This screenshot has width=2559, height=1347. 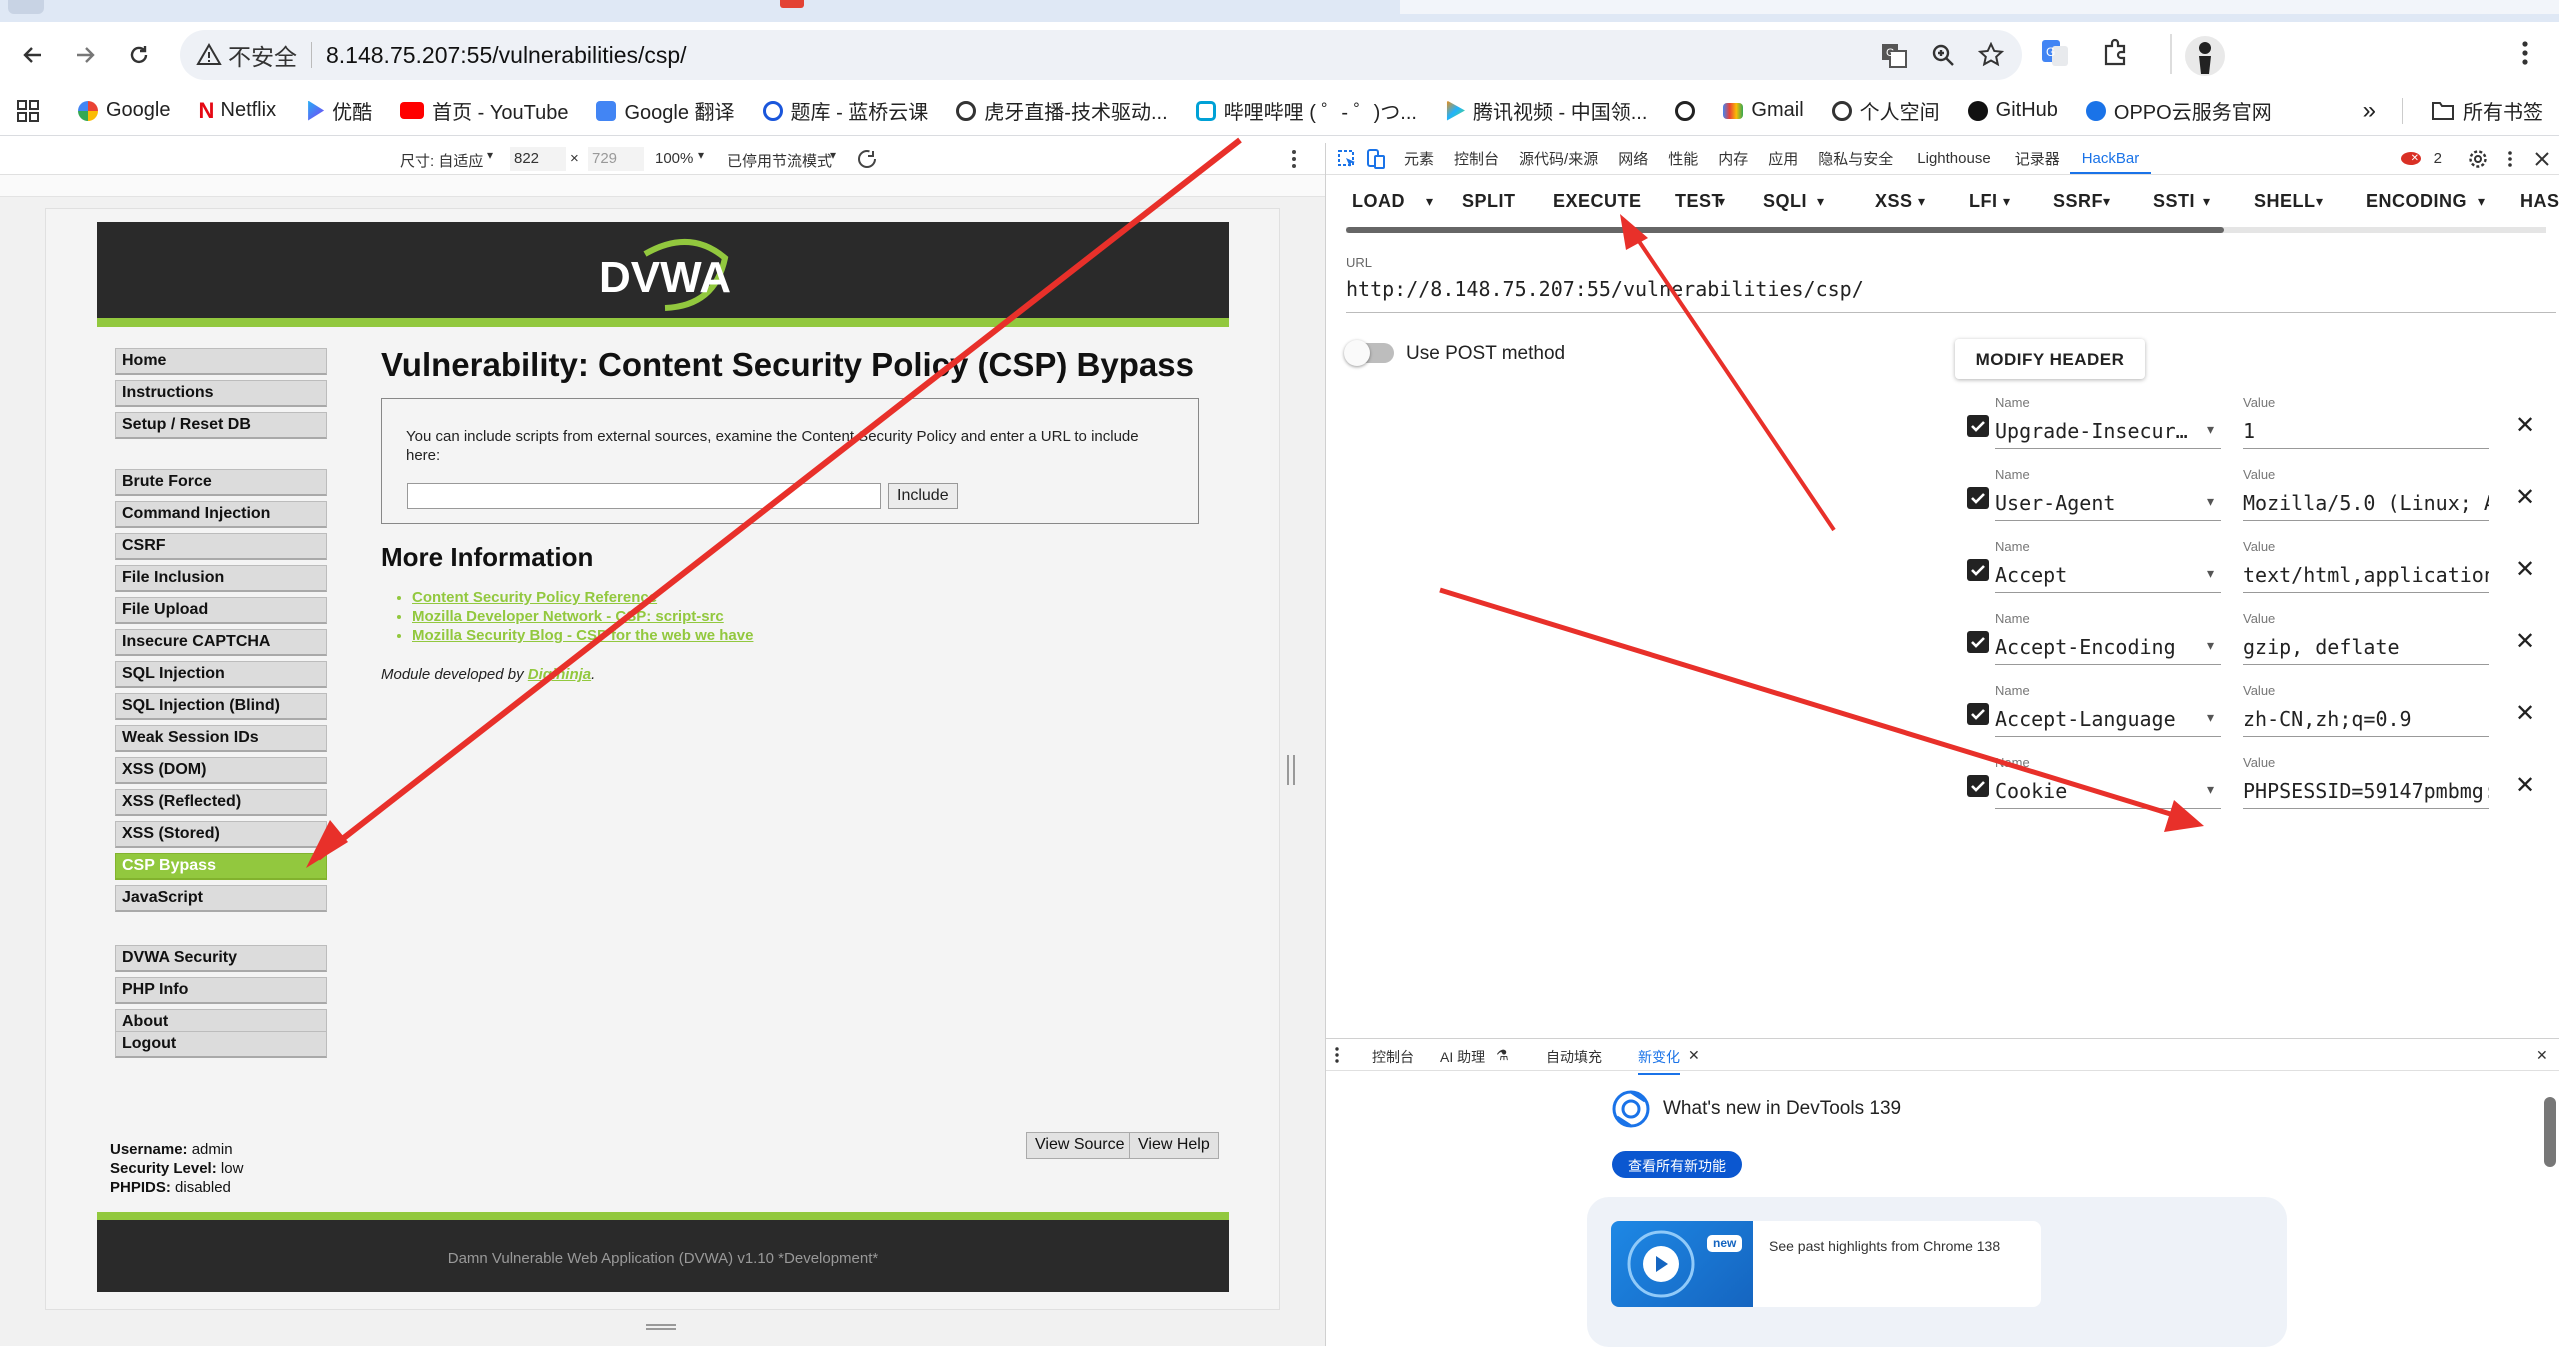 What do you see at coordinates (221, 578) in the screenshot?
I see `menu-item-file-inclusion: File Inclusion` at bounding box center [221, 578].